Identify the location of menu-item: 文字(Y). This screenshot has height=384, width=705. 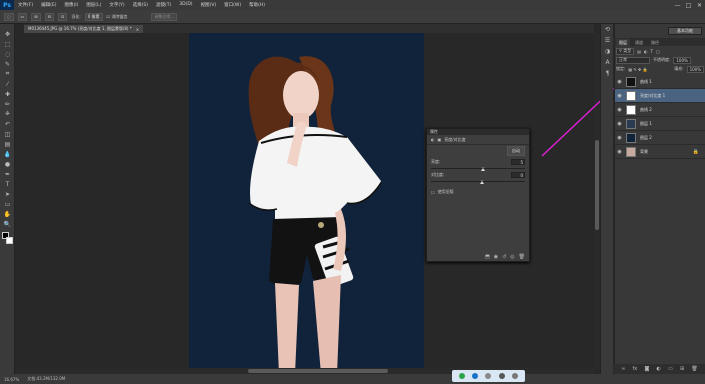
(116, 5).